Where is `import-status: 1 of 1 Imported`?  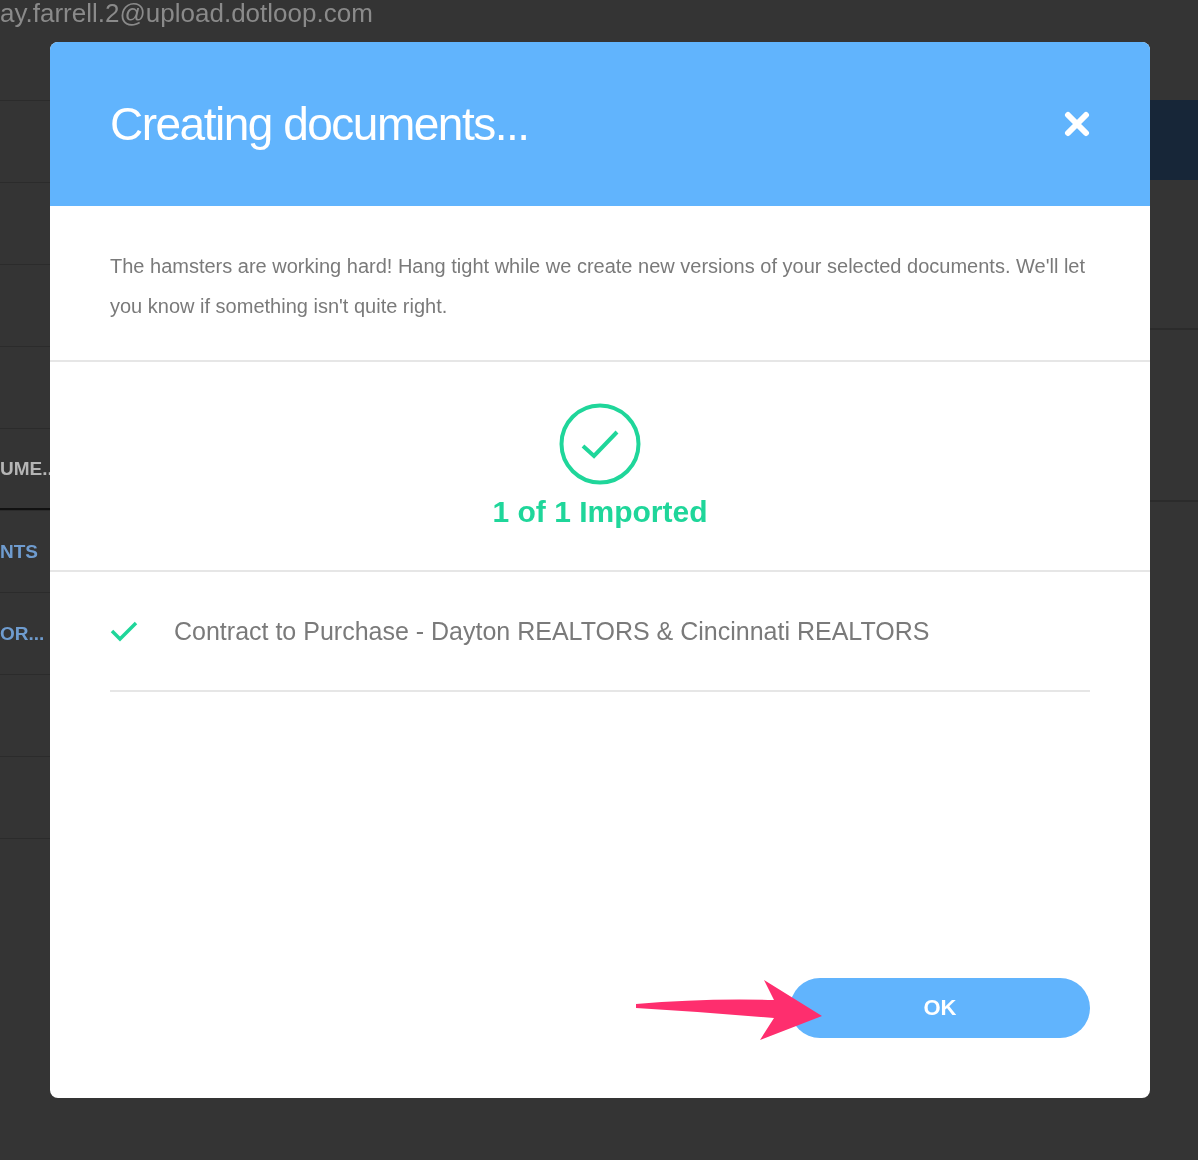 import-status: 1 of 1 Imported is located at coordinates (600, 512).